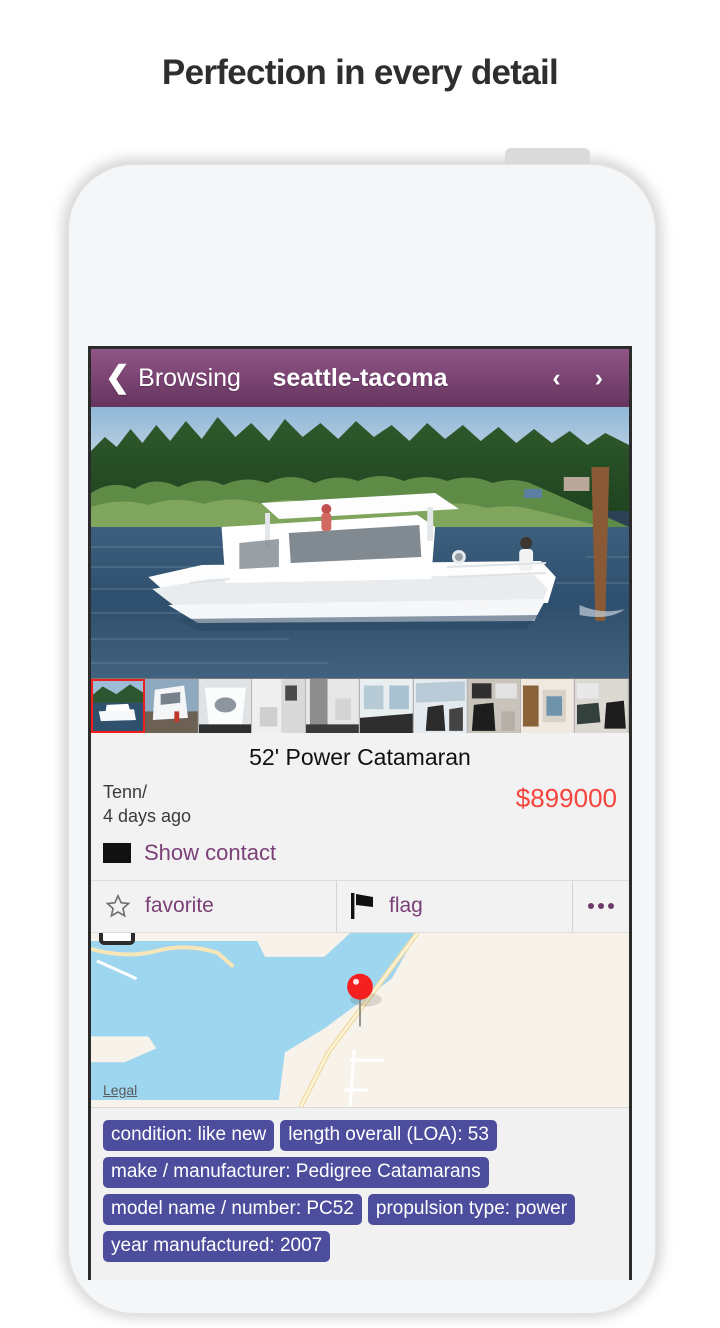  What do you see at coordinates (360, 756) in the screenshot?
I see `listing-title: 52' Power Catamaran` at bounding box center [360, 756].